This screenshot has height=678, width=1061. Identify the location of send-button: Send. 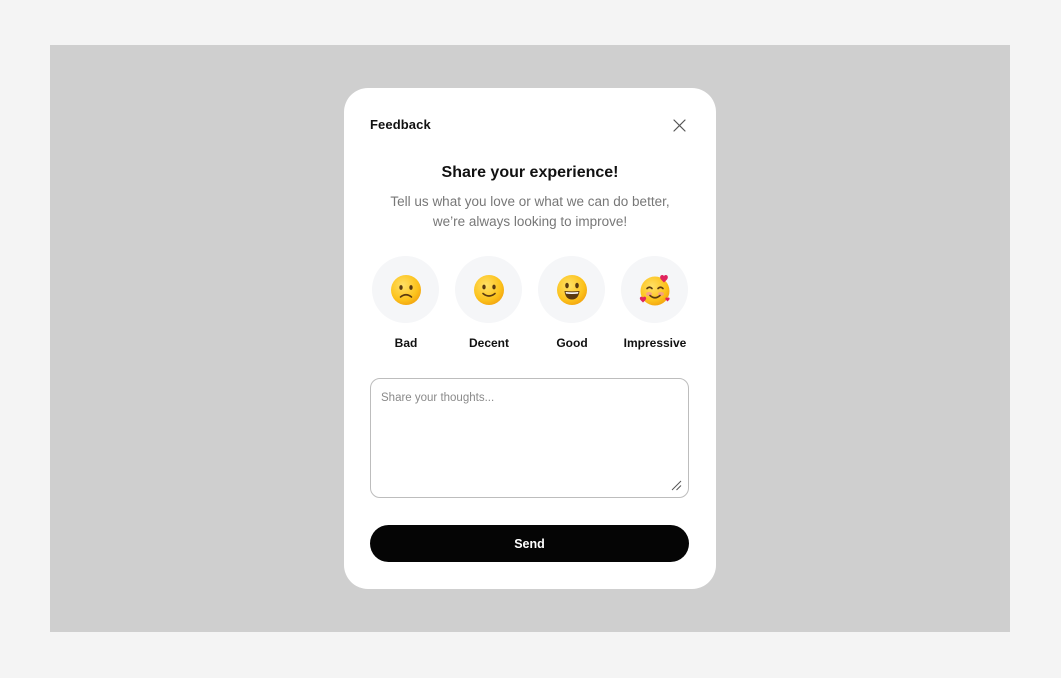
(529, 543).